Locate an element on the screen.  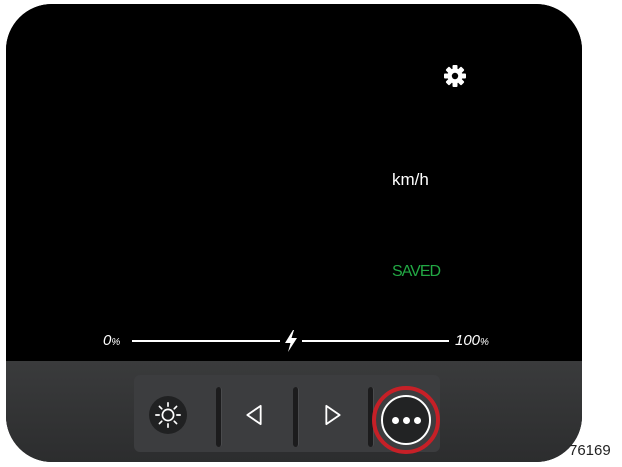
triangle-left-icon is located at coordinates (254, 415).